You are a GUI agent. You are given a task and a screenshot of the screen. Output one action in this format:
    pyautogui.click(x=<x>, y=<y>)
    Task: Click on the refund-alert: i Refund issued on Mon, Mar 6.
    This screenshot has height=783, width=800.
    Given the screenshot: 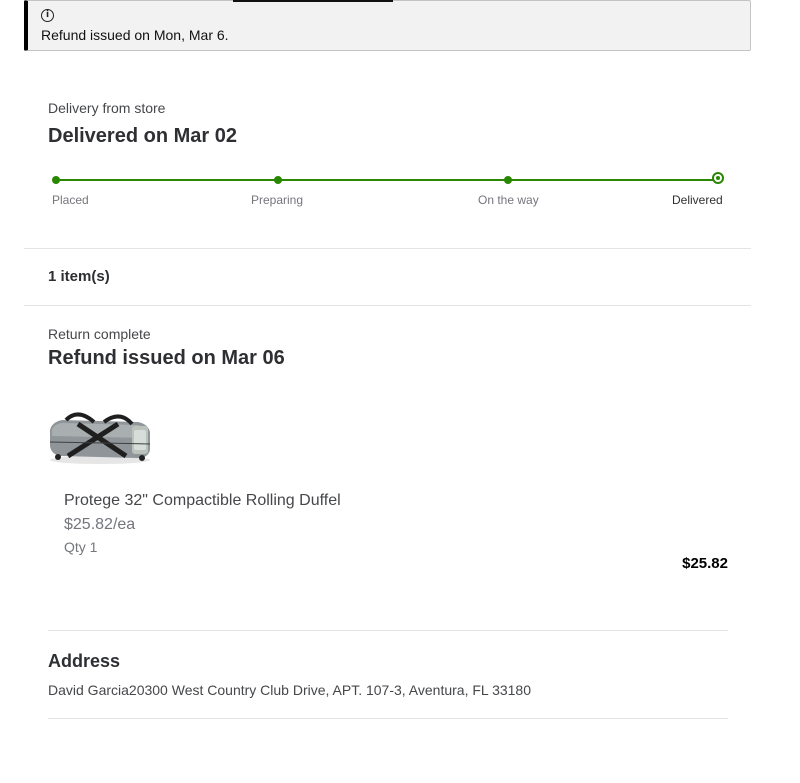 What is the action you would take?
    pyautogui.click(x=387, y=25)
    